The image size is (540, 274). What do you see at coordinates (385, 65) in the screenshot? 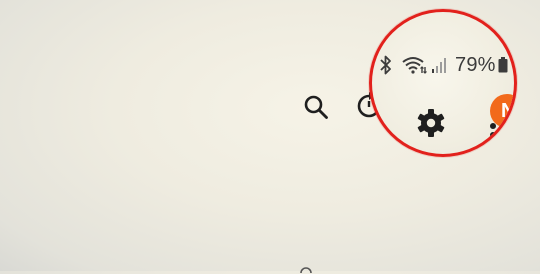
I see `bluetooth-icon` at bounding box center [385, 65].